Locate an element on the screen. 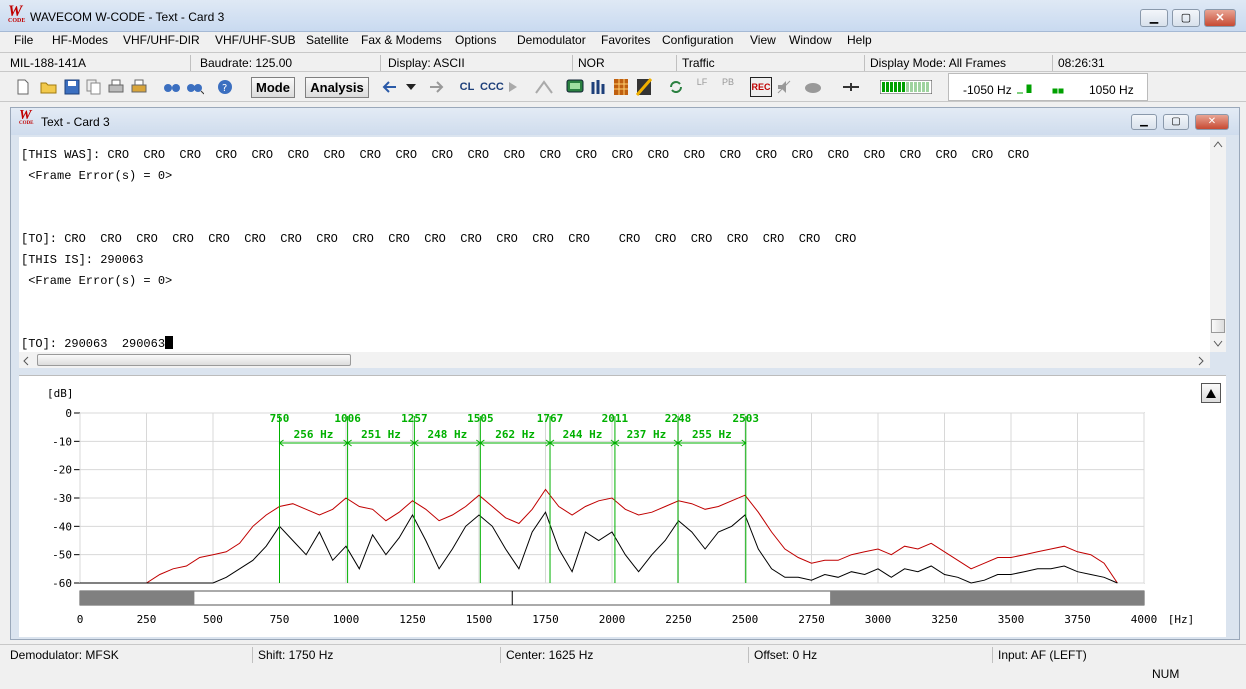 The height and width of the screenshot is (689, 1246). tone-marker-label: 750 is located at coordinates (280, 418).